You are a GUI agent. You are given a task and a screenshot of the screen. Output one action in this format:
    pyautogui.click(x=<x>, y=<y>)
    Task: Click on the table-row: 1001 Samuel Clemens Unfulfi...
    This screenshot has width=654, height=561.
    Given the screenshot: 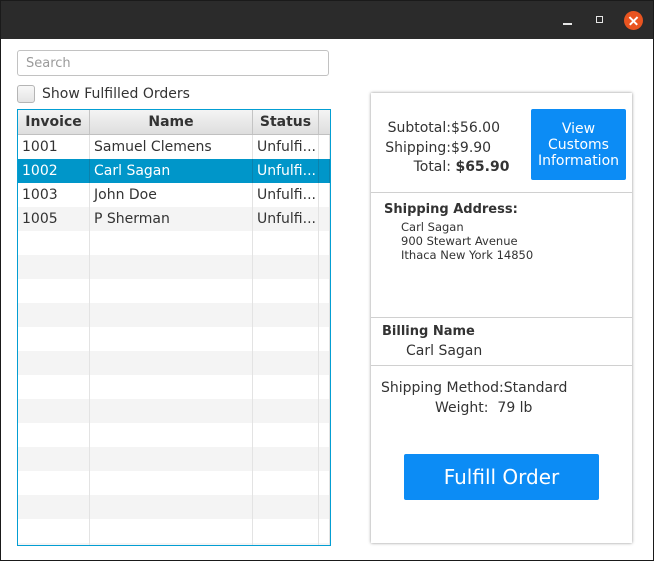 What is the action you would take?
    pyautogui.click(x=174, y=147)
    